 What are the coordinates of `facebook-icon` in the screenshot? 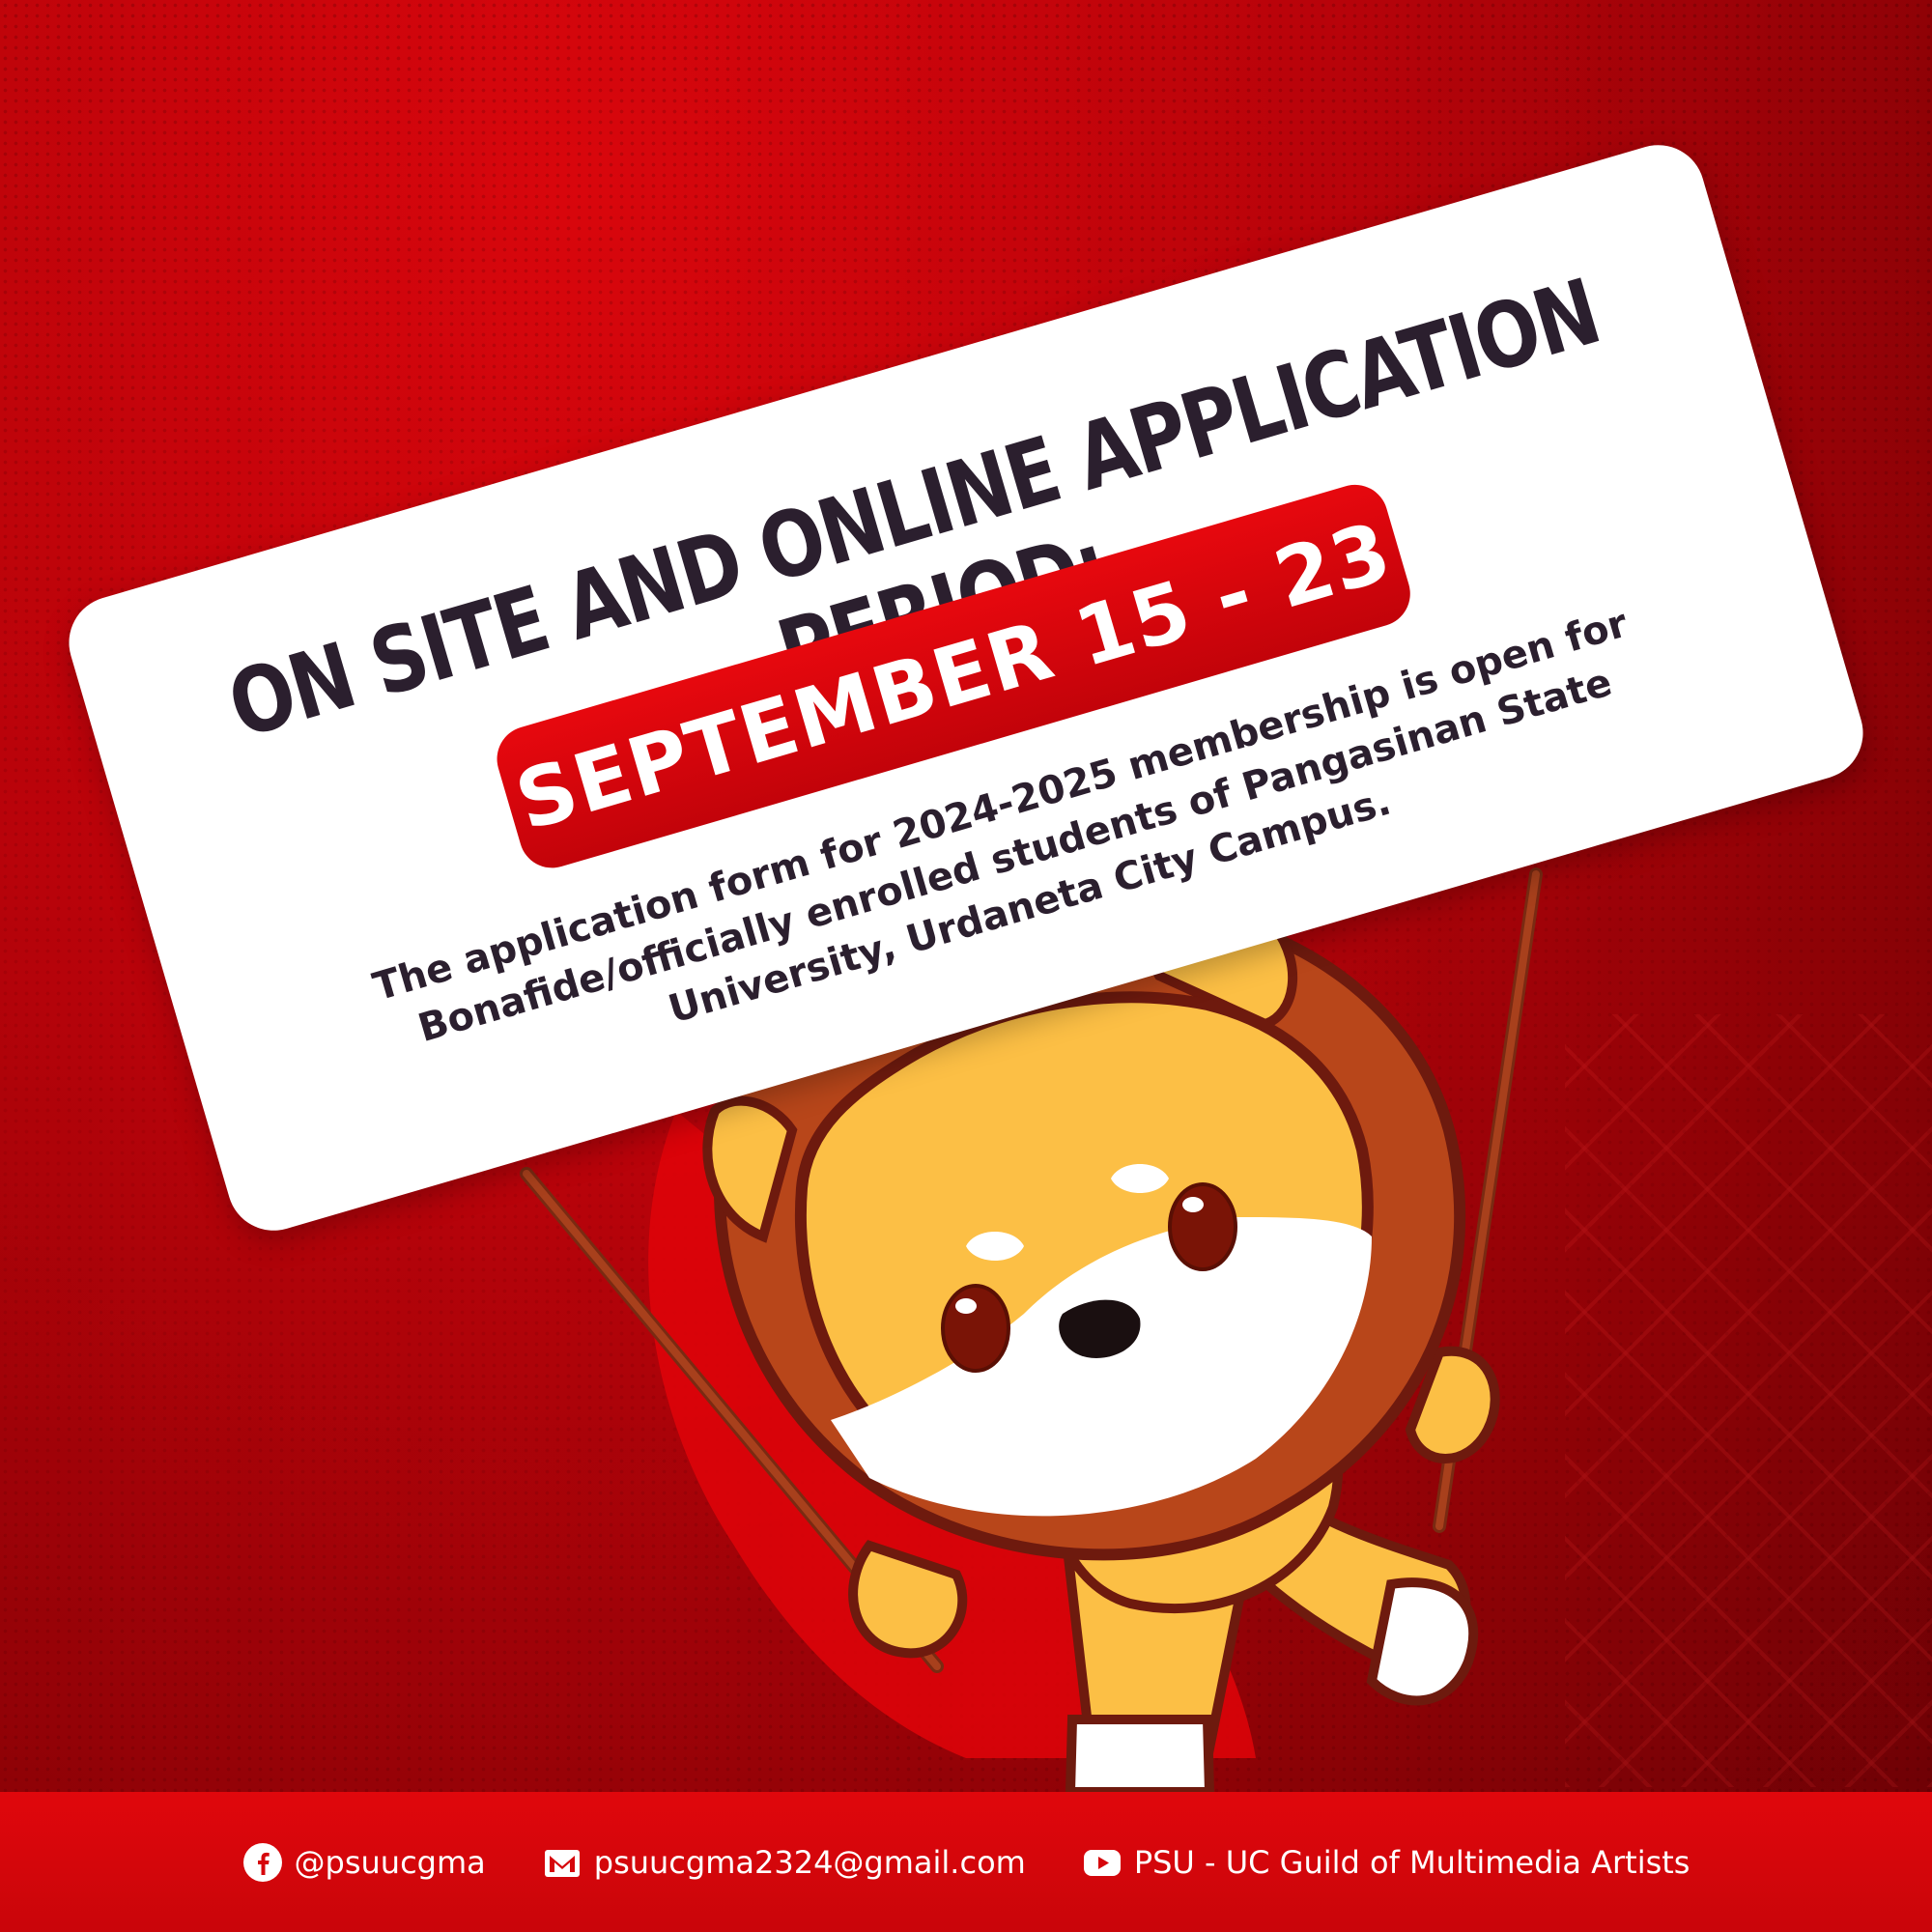 It's located at (262, 1862).